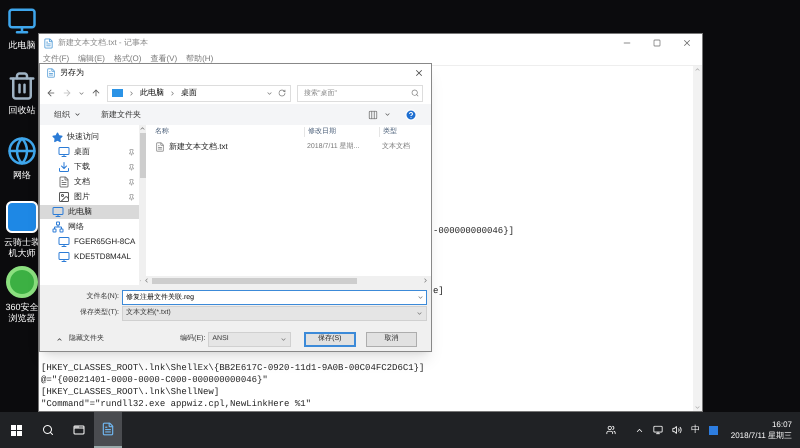 The image size is (800, 448). I want to click on text-line: -000000000046}], so click(473, 231).